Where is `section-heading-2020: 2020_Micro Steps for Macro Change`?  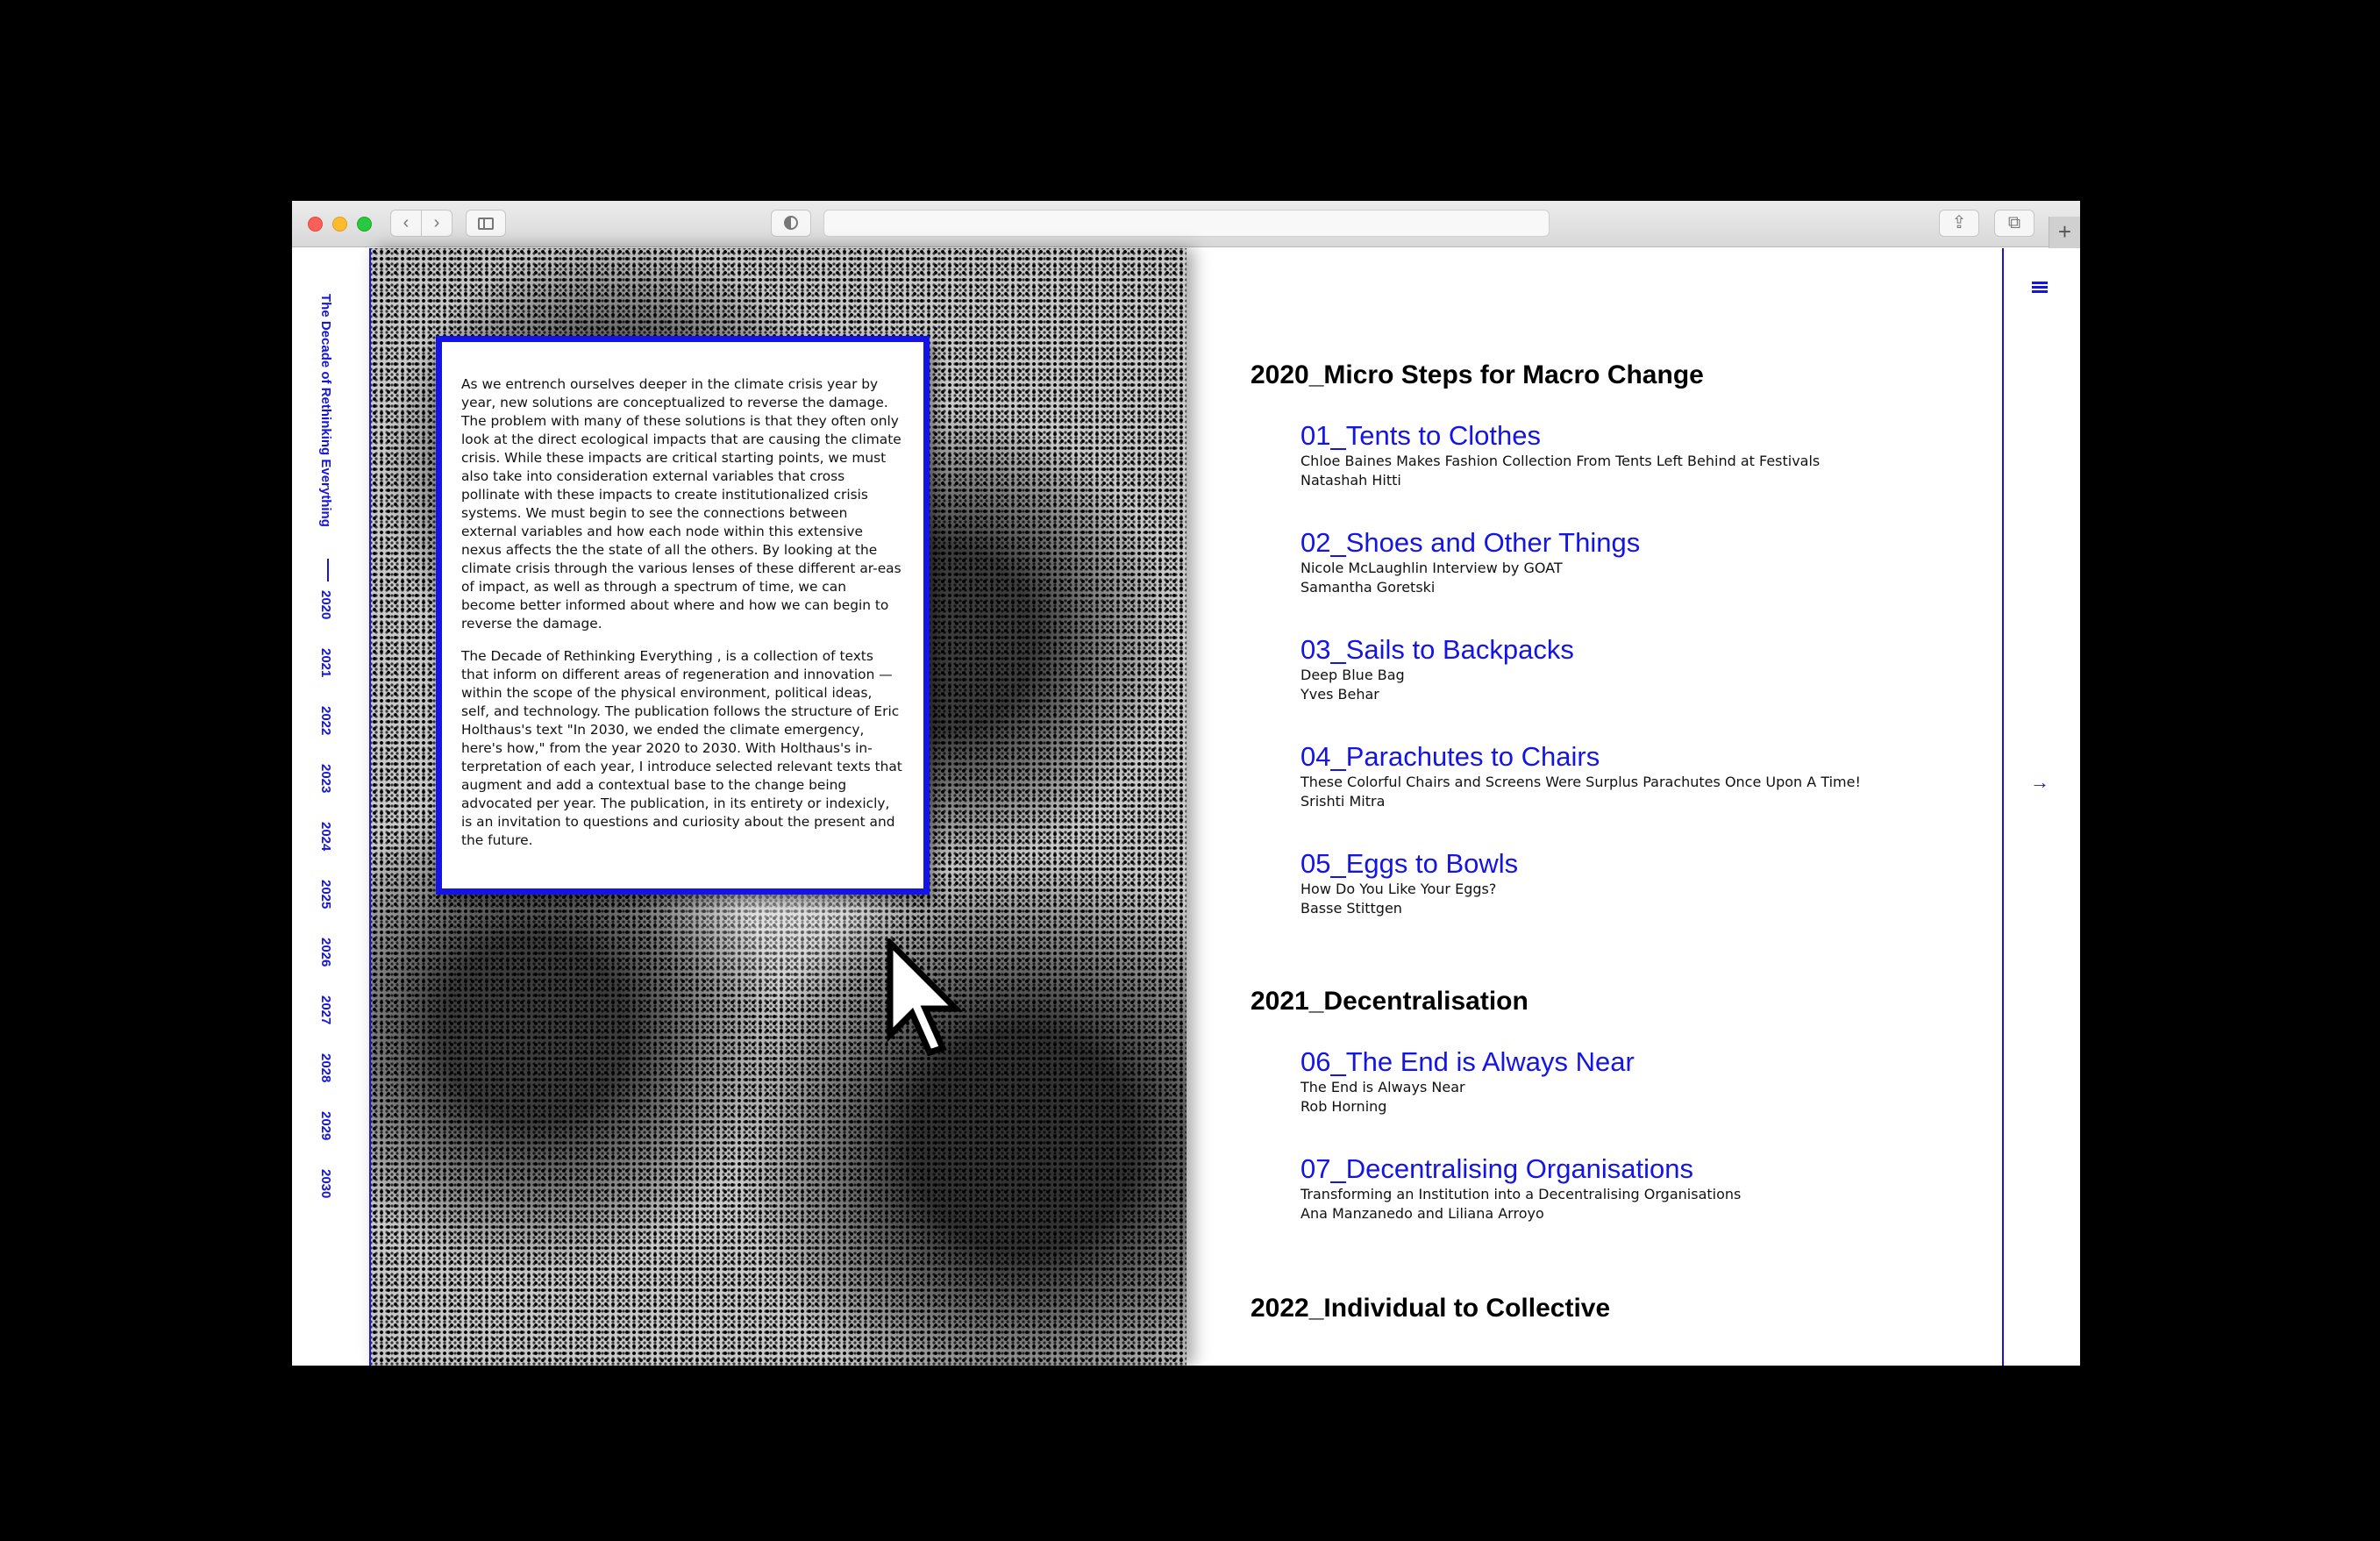
section-heading-2020: 2020_Micro Steps for Macro Change is located at coordinates (1477, 374).